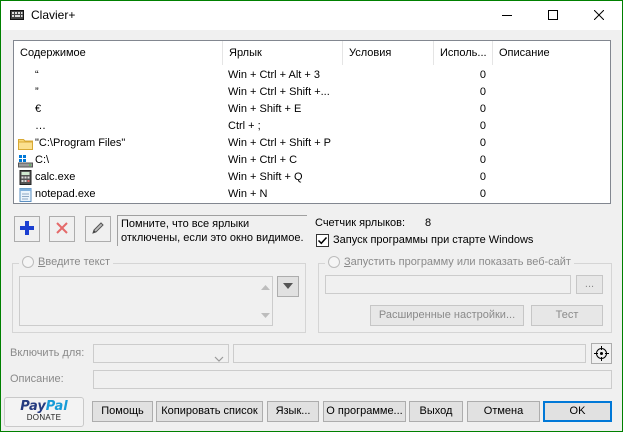 This screenshot has height=432, width=623. What do you see at coordinates (265, 286) in the screenshot?
I see `scroll-up-icon` at bounding box center [265, 286].